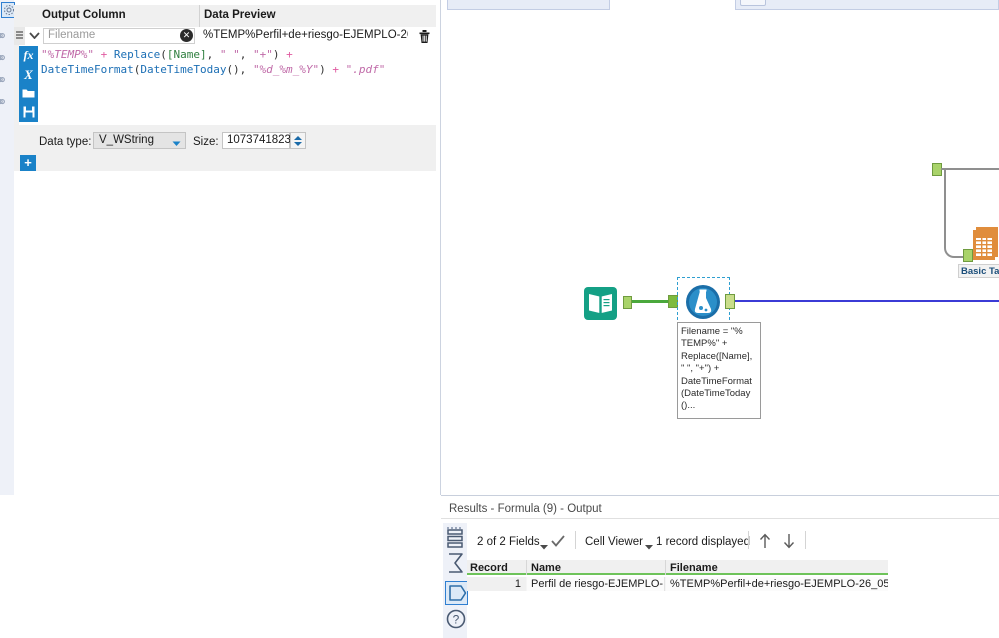 The width and height of the screenshot is (999, 638). I want to click on cell-viewer-chevron-down-icon, so click(649, 547).